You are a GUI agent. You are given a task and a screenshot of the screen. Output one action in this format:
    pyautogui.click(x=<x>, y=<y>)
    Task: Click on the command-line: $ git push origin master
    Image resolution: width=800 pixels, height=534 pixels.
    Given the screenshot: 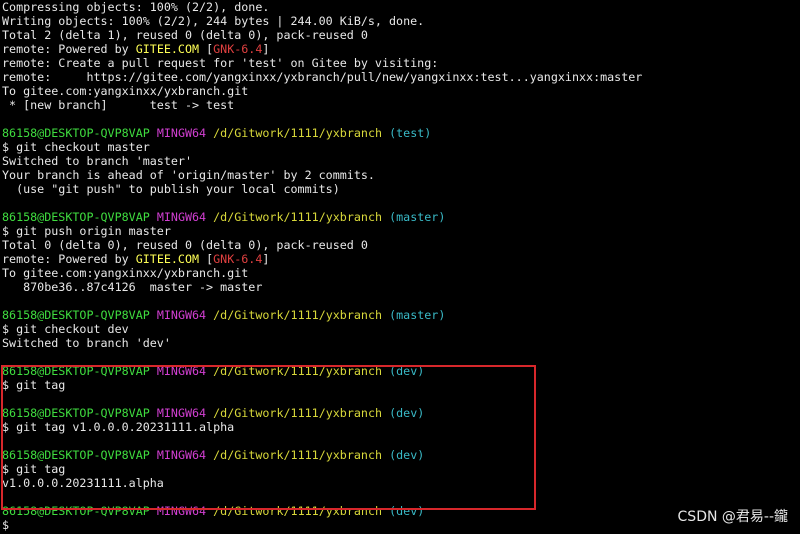 What is the action you would take?
    pyautogui.click(x=86, y=231)
    